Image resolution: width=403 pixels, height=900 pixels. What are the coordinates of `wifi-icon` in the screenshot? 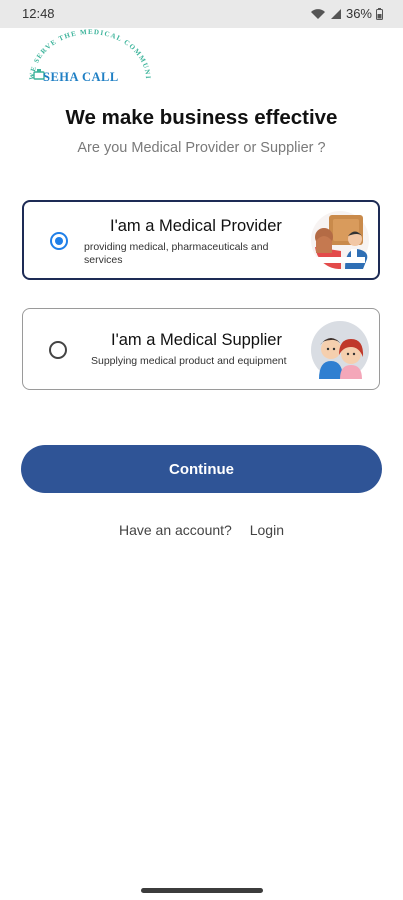 It's located at (318, 14).